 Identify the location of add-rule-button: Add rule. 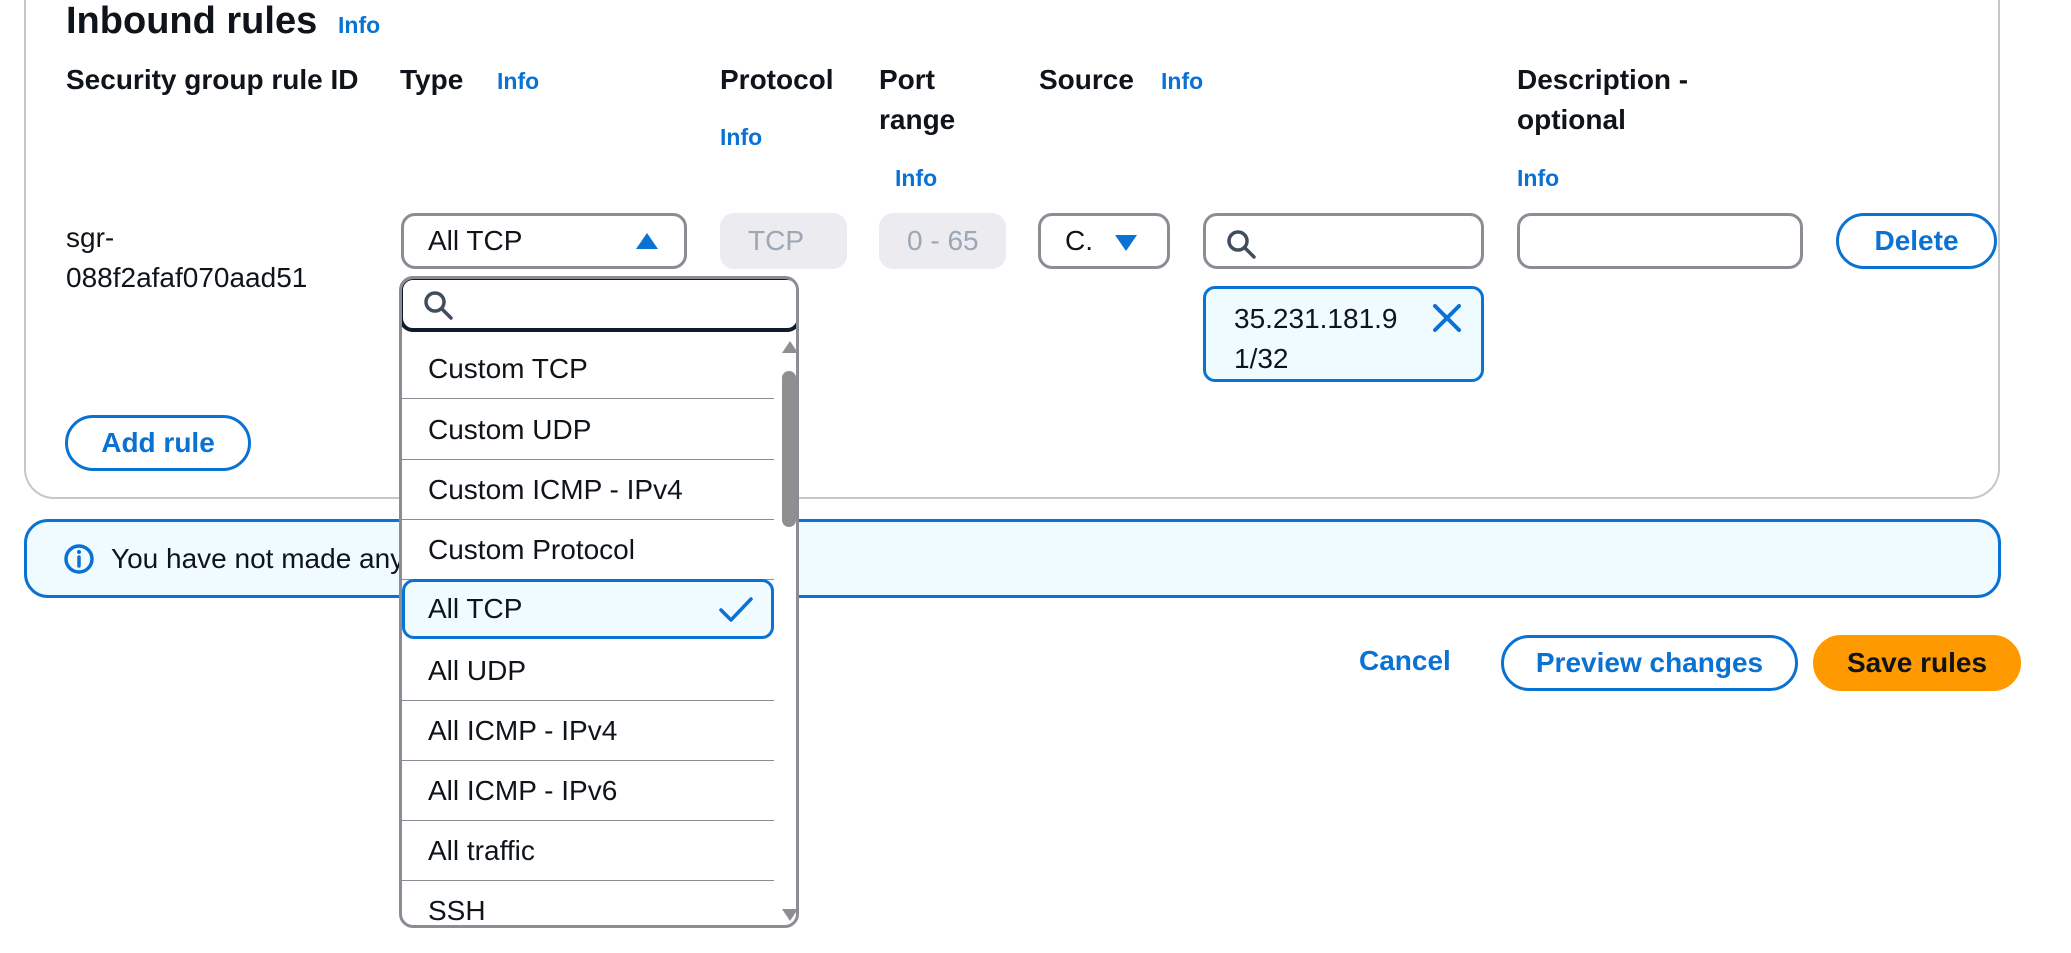
(158, 443).